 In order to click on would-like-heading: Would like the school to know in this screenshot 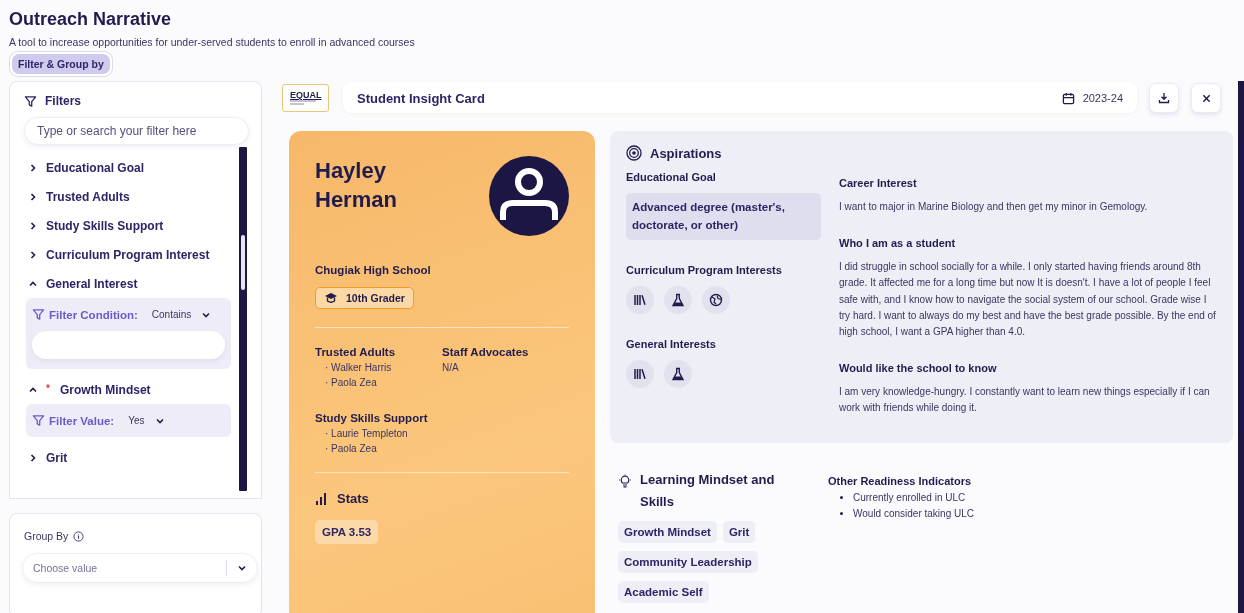, I will do `click(918, 368)`.